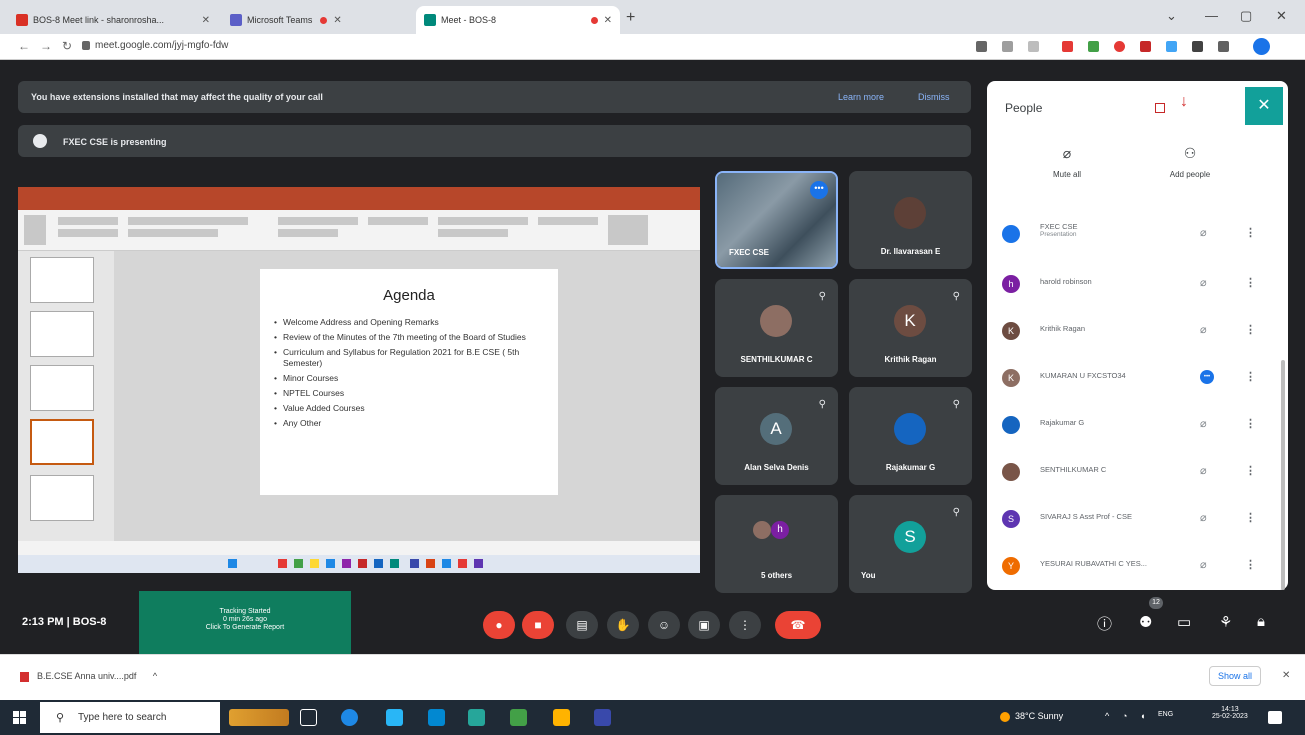  What do you see at coordinates (308, 717) in the screenshot?
I see `task-view-icon` at bounding box center [308, 717].